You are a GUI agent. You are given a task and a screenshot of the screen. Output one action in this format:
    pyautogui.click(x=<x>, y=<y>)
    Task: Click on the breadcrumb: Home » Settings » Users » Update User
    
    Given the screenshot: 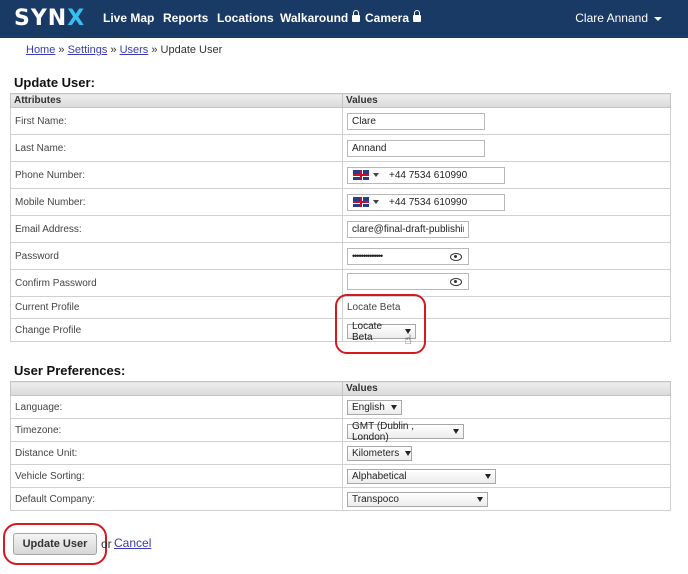 What is the action you would take?
    pyautogui.click(x=124, y=50)
    